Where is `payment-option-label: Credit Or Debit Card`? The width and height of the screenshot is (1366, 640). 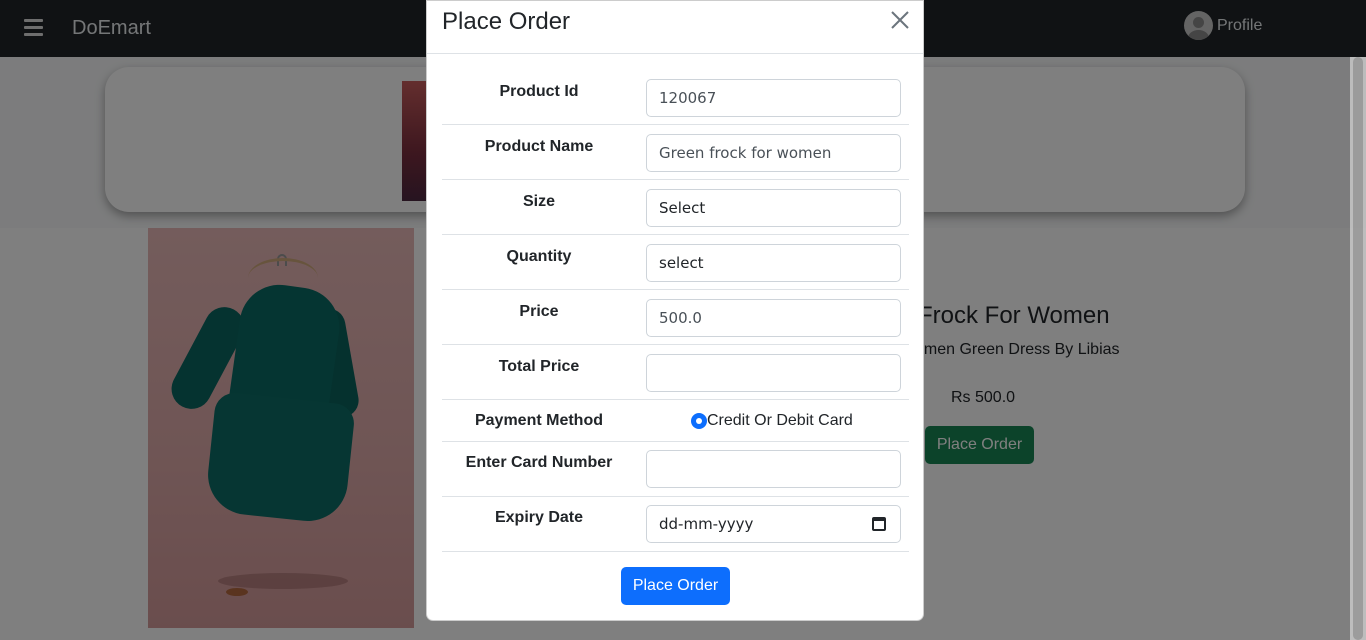
payment-option-label: Credit Or Debit Card is located at coordinates (780, 420).